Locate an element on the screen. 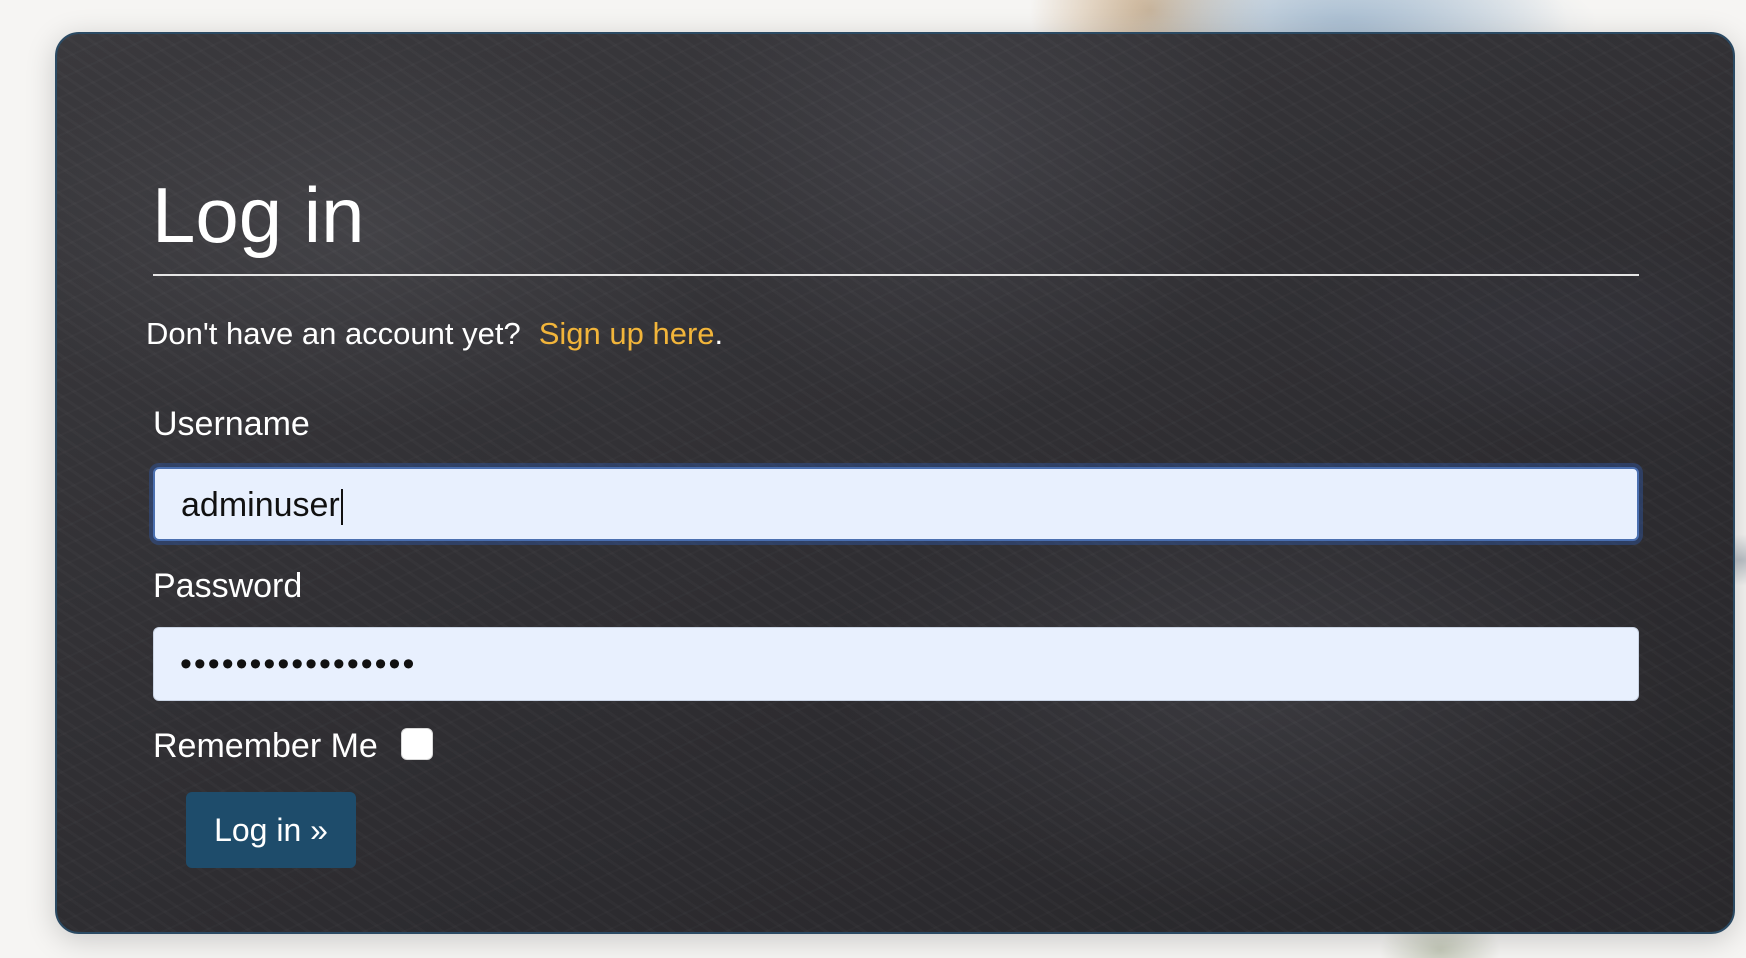 Image resolution: width=1746 pixels, height=958 pixels. text-cursor is located at coordinates (341, 507).